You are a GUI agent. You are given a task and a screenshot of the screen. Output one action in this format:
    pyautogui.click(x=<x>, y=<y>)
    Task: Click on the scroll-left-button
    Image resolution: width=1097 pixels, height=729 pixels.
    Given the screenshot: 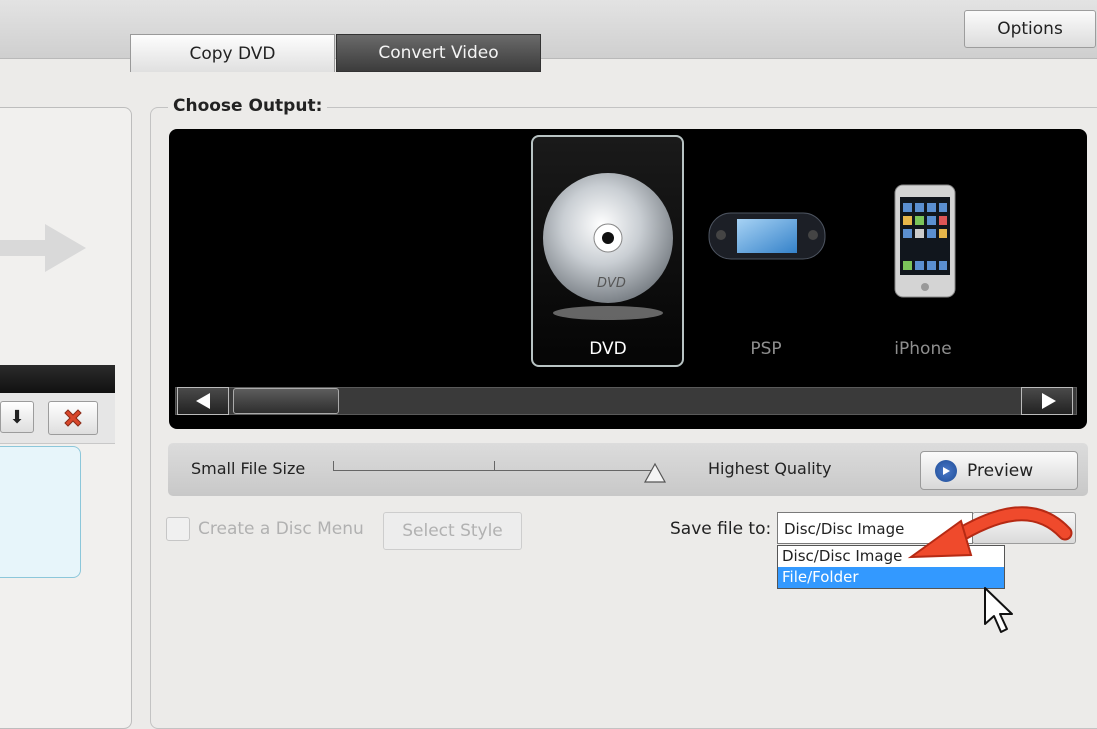 What is the action you would take?
    pyautogui.click(x=203, y=401)
    